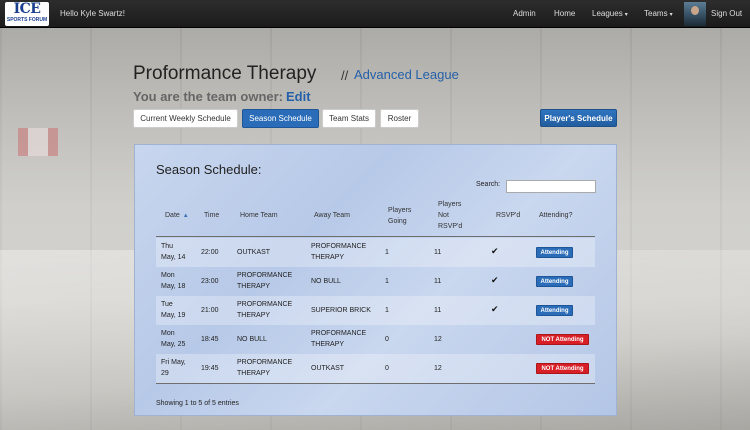  What do you see at coordinates (27, 9) in the screenshot?
I see `logo-text: ICE` at bounding box center [27, 9].